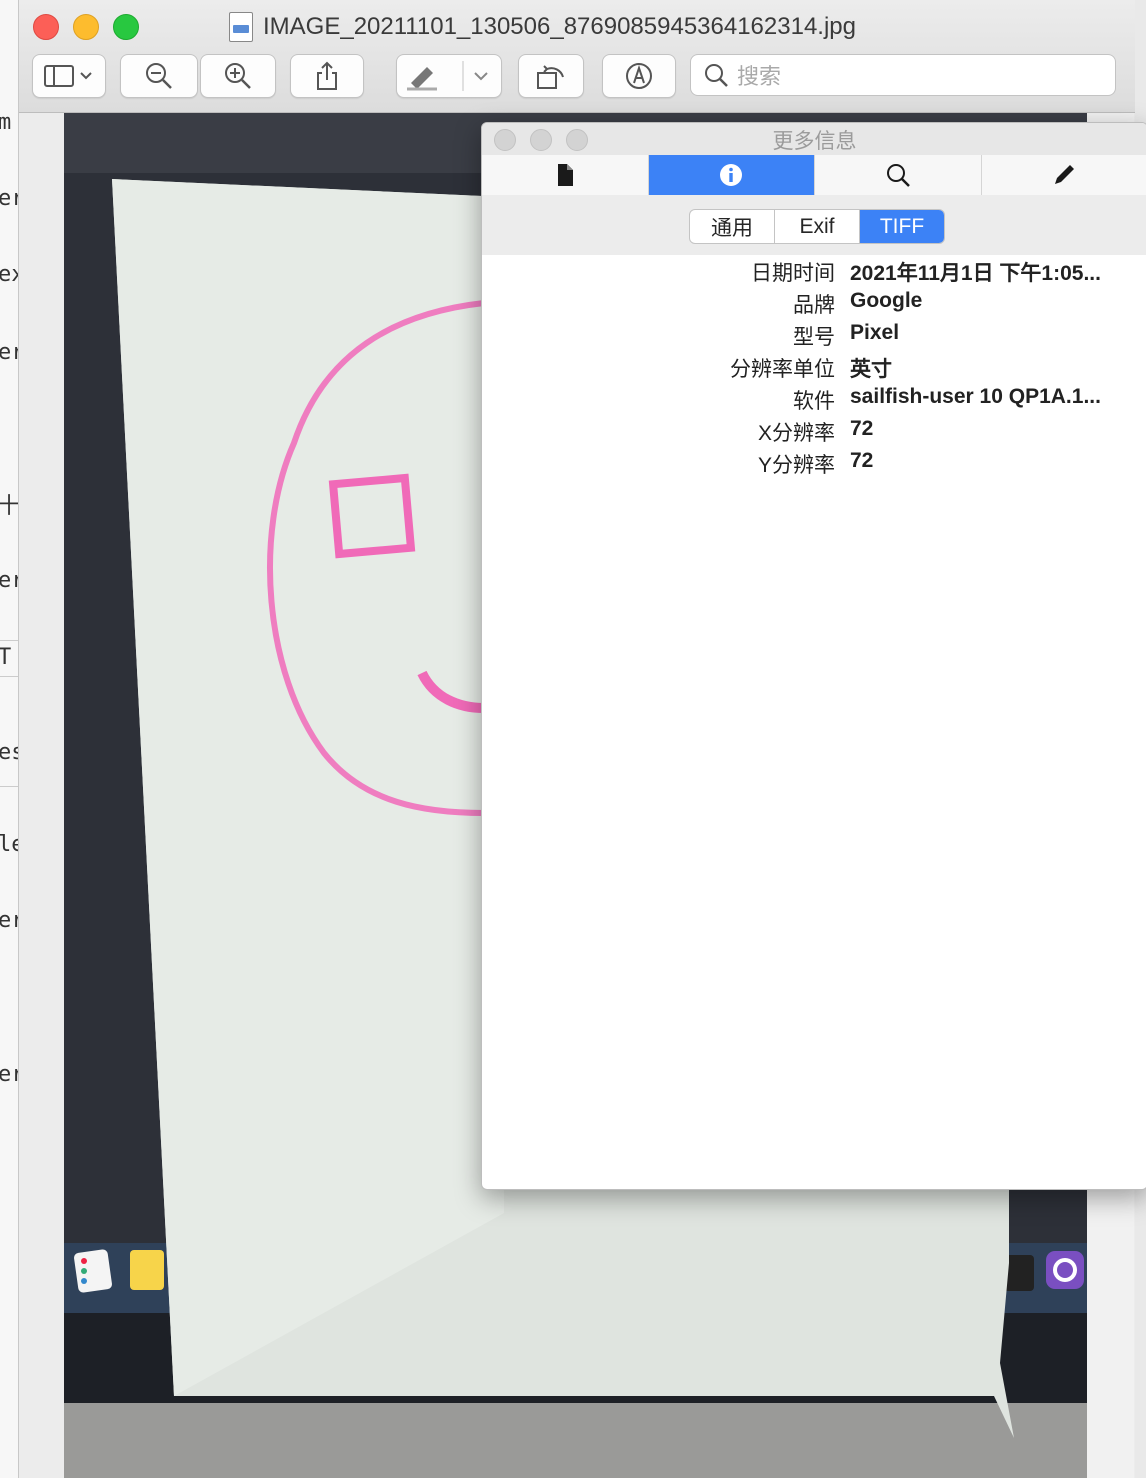 This screenshot has width=1146, height=1478. I want to click on sidebar-toggle-button, so click(69, 76).